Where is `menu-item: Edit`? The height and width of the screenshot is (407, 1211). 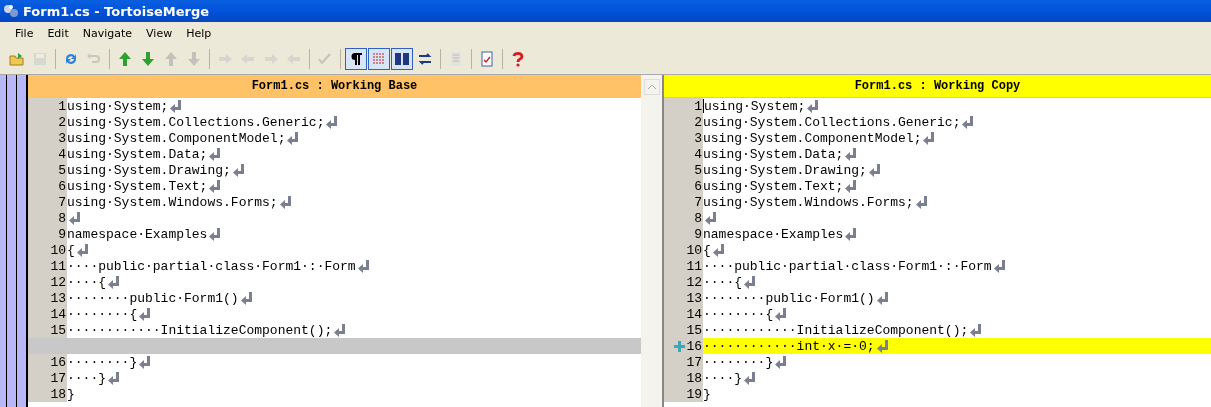
menu-item: Edit is located at coordinates (58, 33).